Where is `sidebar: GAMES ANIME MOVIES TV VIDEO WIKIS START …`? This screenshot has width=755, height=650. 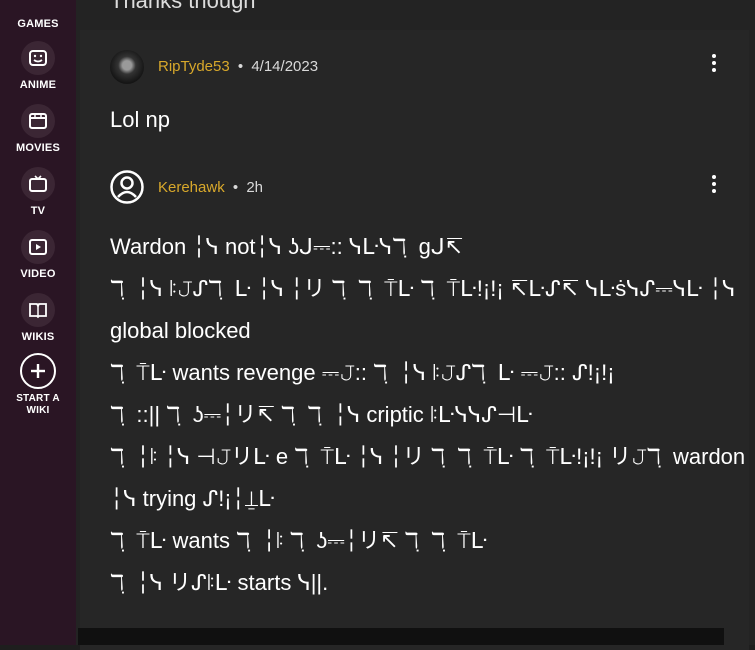
sidebar: GAMES ANIME MOVIES TV VIDEO WIKIS START … is located at coordinates (38, 322).